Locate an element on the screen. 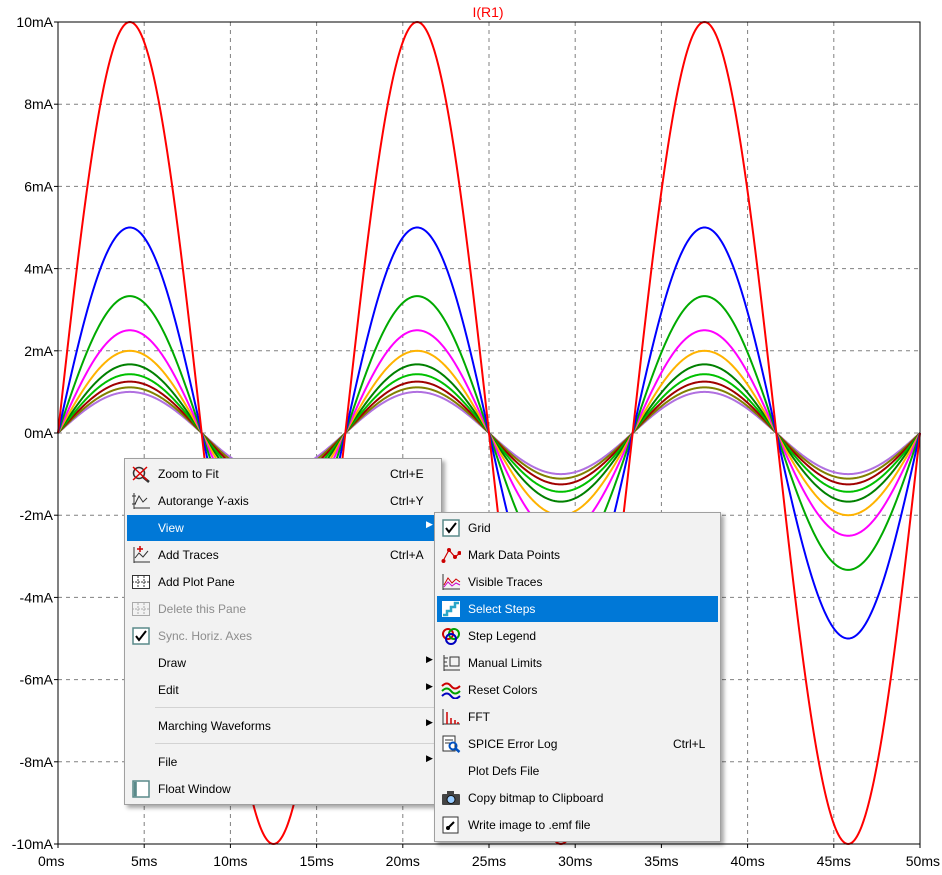 This screenshot has width=942, height=875. menu-label: View is located at coordinates (171, 528).